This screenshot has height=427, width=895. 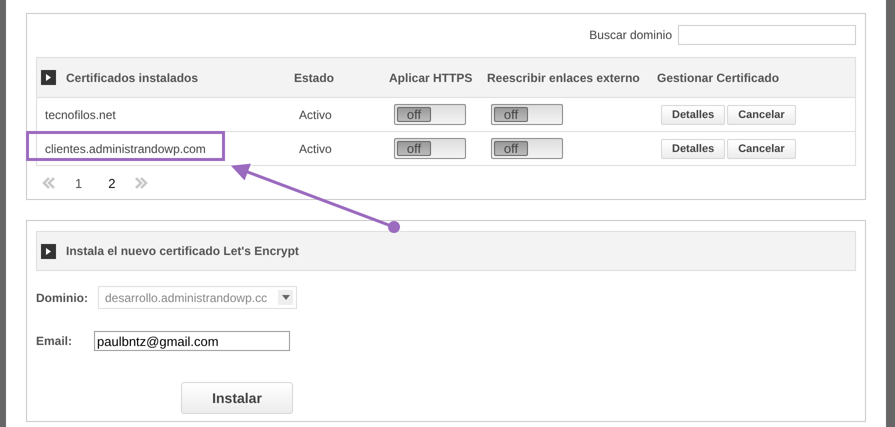 What do you see at coordinates (197, 297) in the screenshot?
I see `domain-dropdown: desarrollo.administrandowp.cc` at bounding box center [197, 297].